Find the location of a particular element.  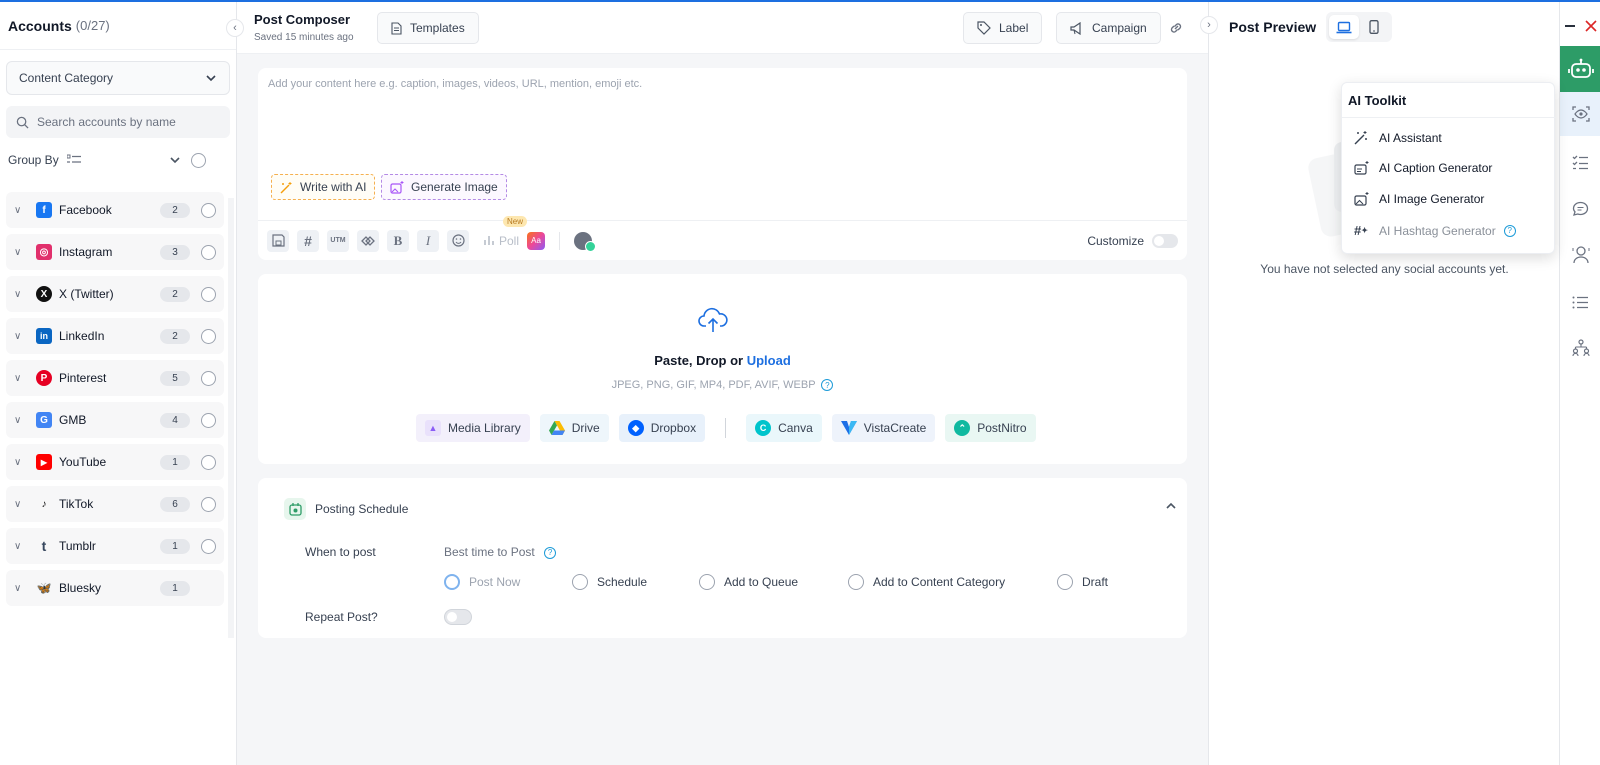

radio-add-to-content-category: Add to Content Category is located at coordinates (952, 582).